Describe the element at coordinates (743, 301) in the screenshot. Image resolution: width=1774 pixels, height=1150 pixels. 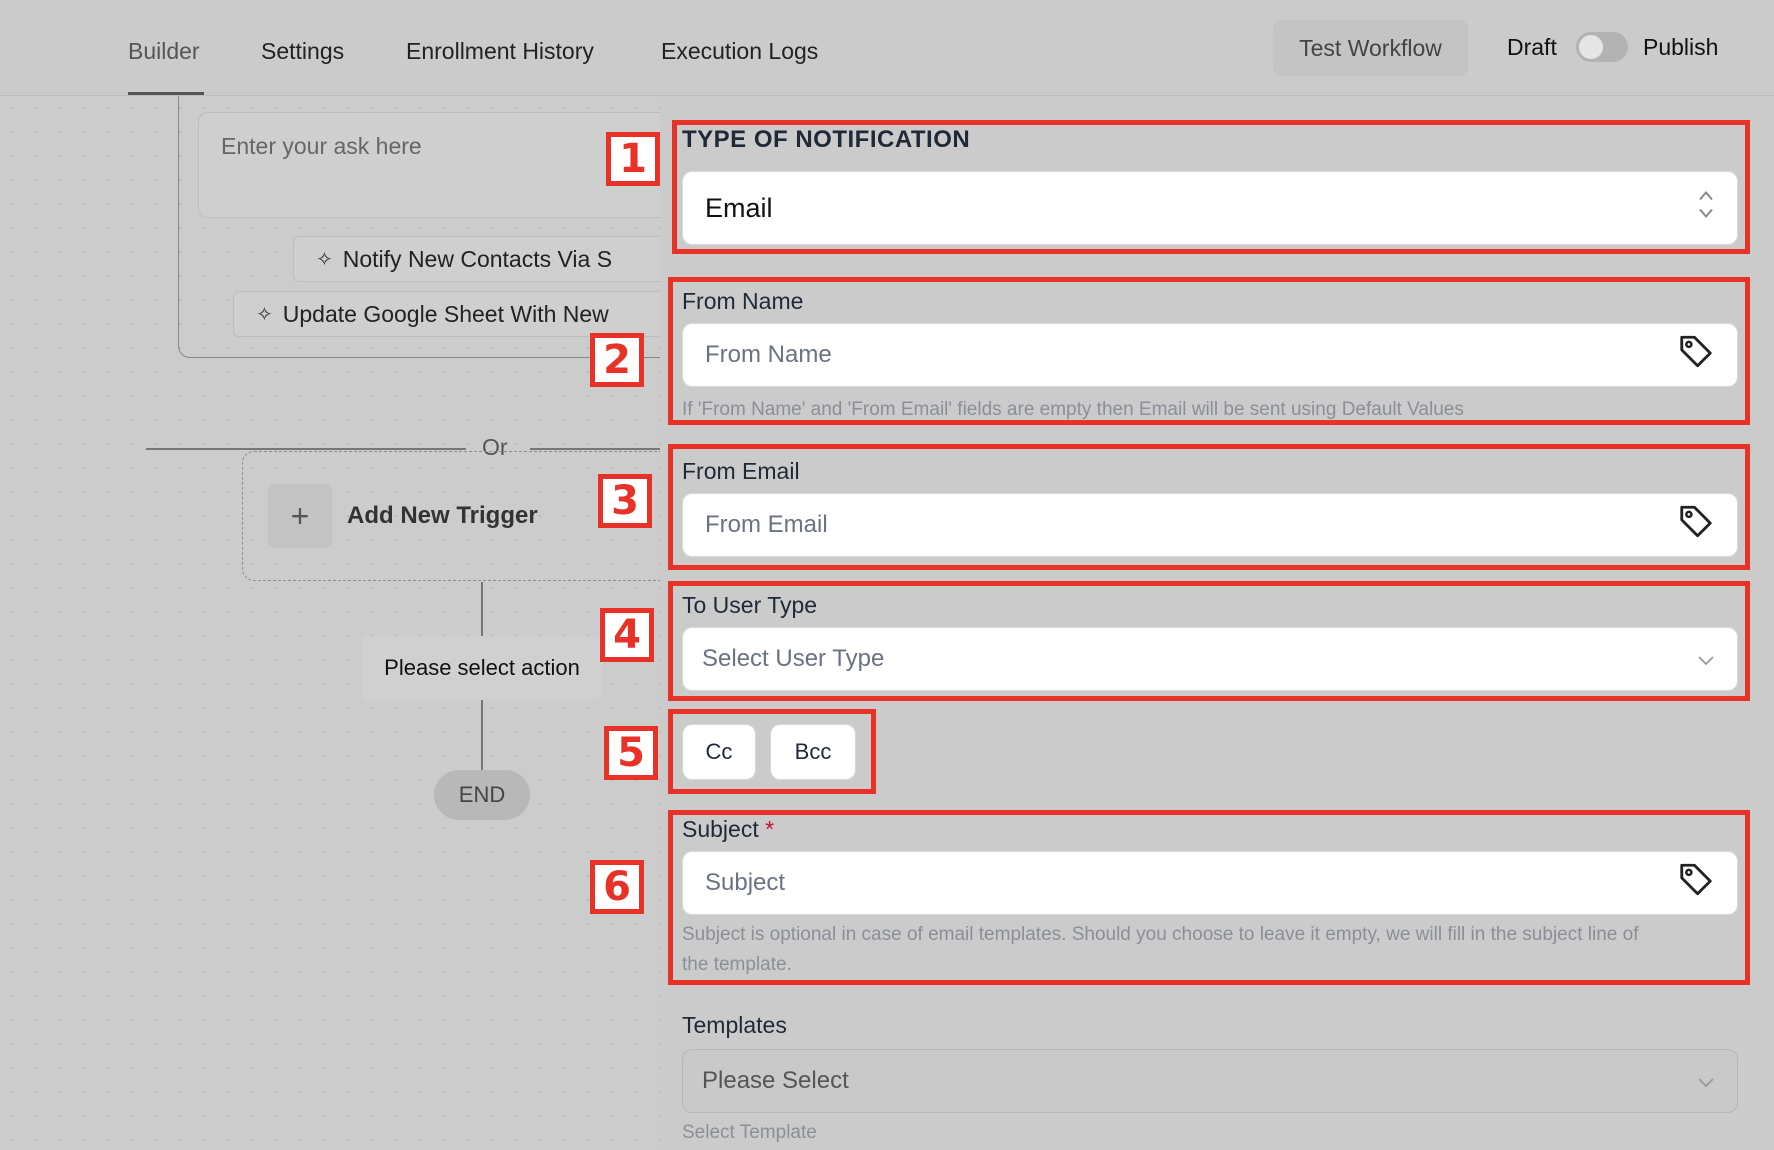
I see `from-name-label: From Name` at that location.